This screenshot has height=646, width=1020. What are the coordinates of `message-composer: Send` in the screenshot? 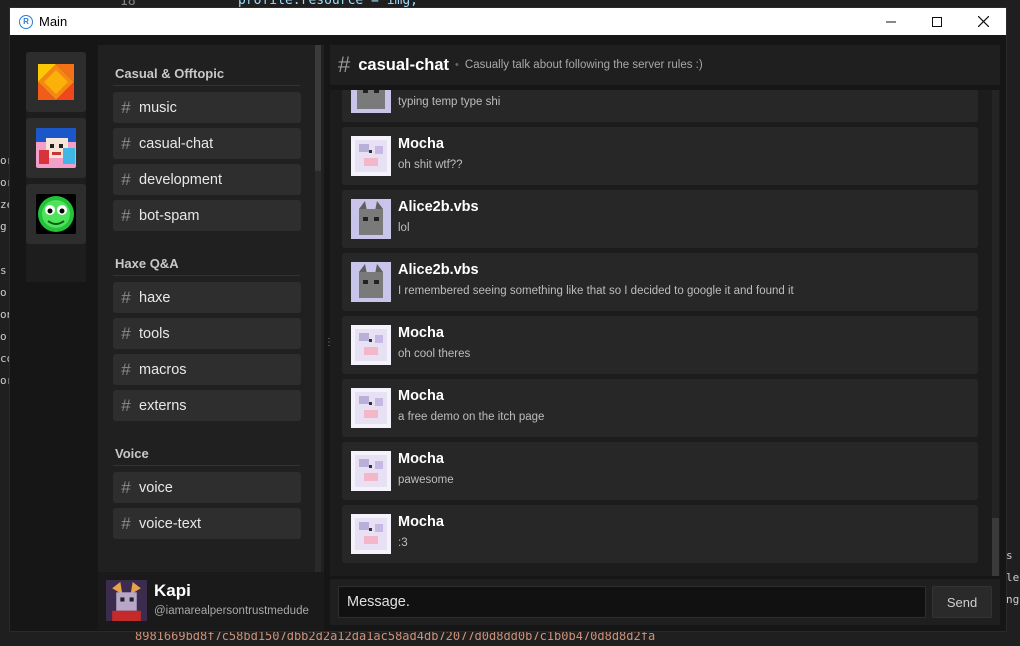 It's located at (665, 602).